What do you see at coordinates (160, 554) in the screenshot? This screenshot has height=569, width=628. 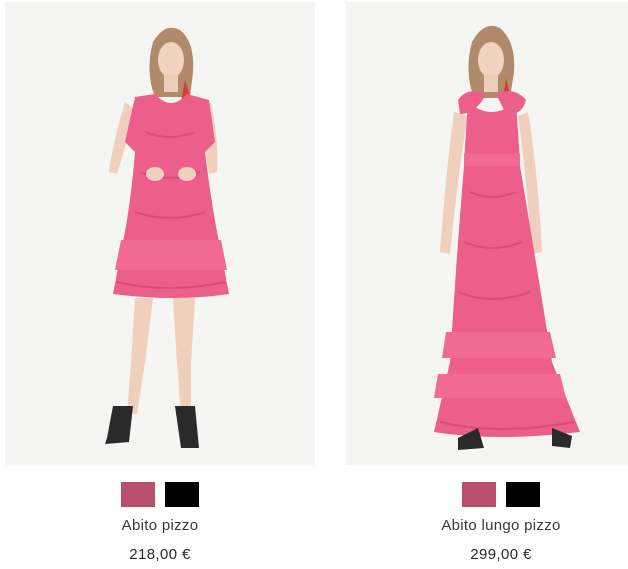 I see `product-price: 218,00 €` at bounding box center [160, 554].